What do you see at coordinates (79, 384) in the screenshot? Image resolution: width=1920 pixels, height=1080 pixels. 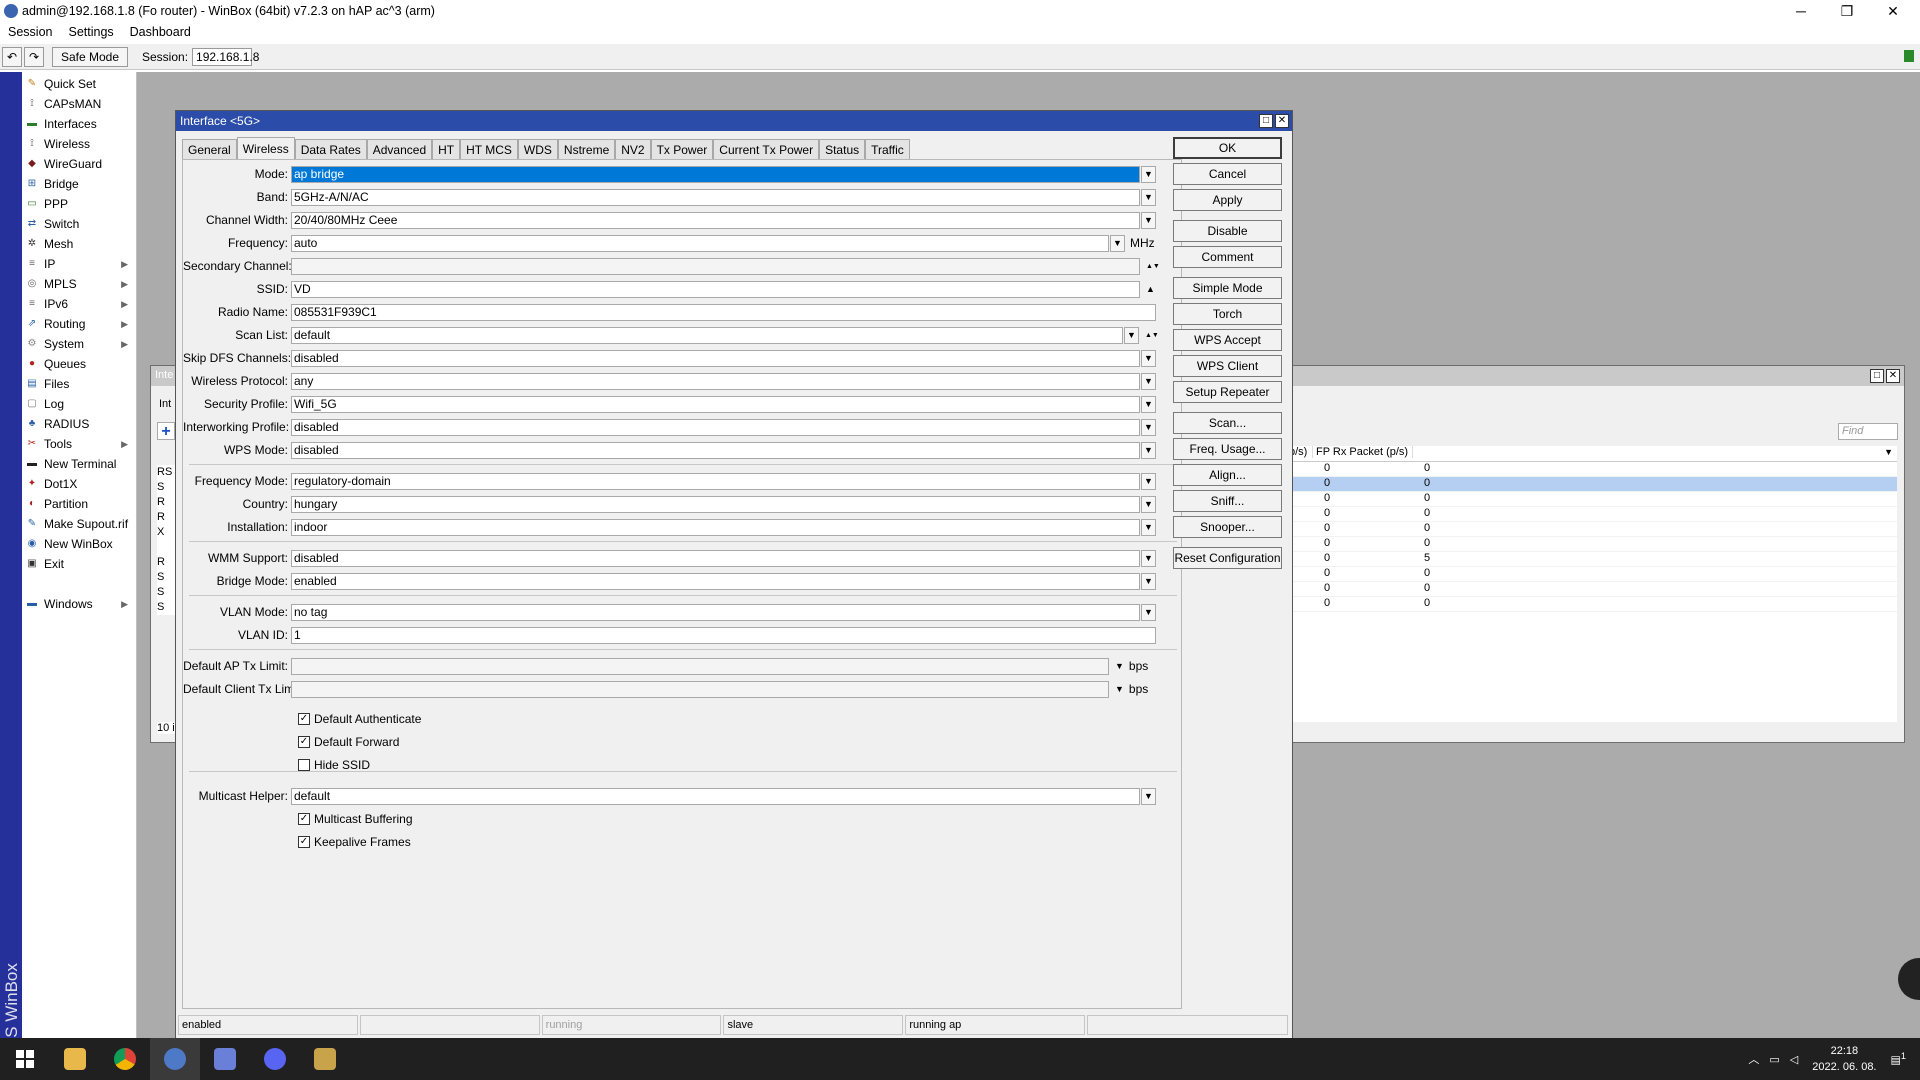 I see `sidebar-item-files: ▤ Files` at bounding box center [79, 384].